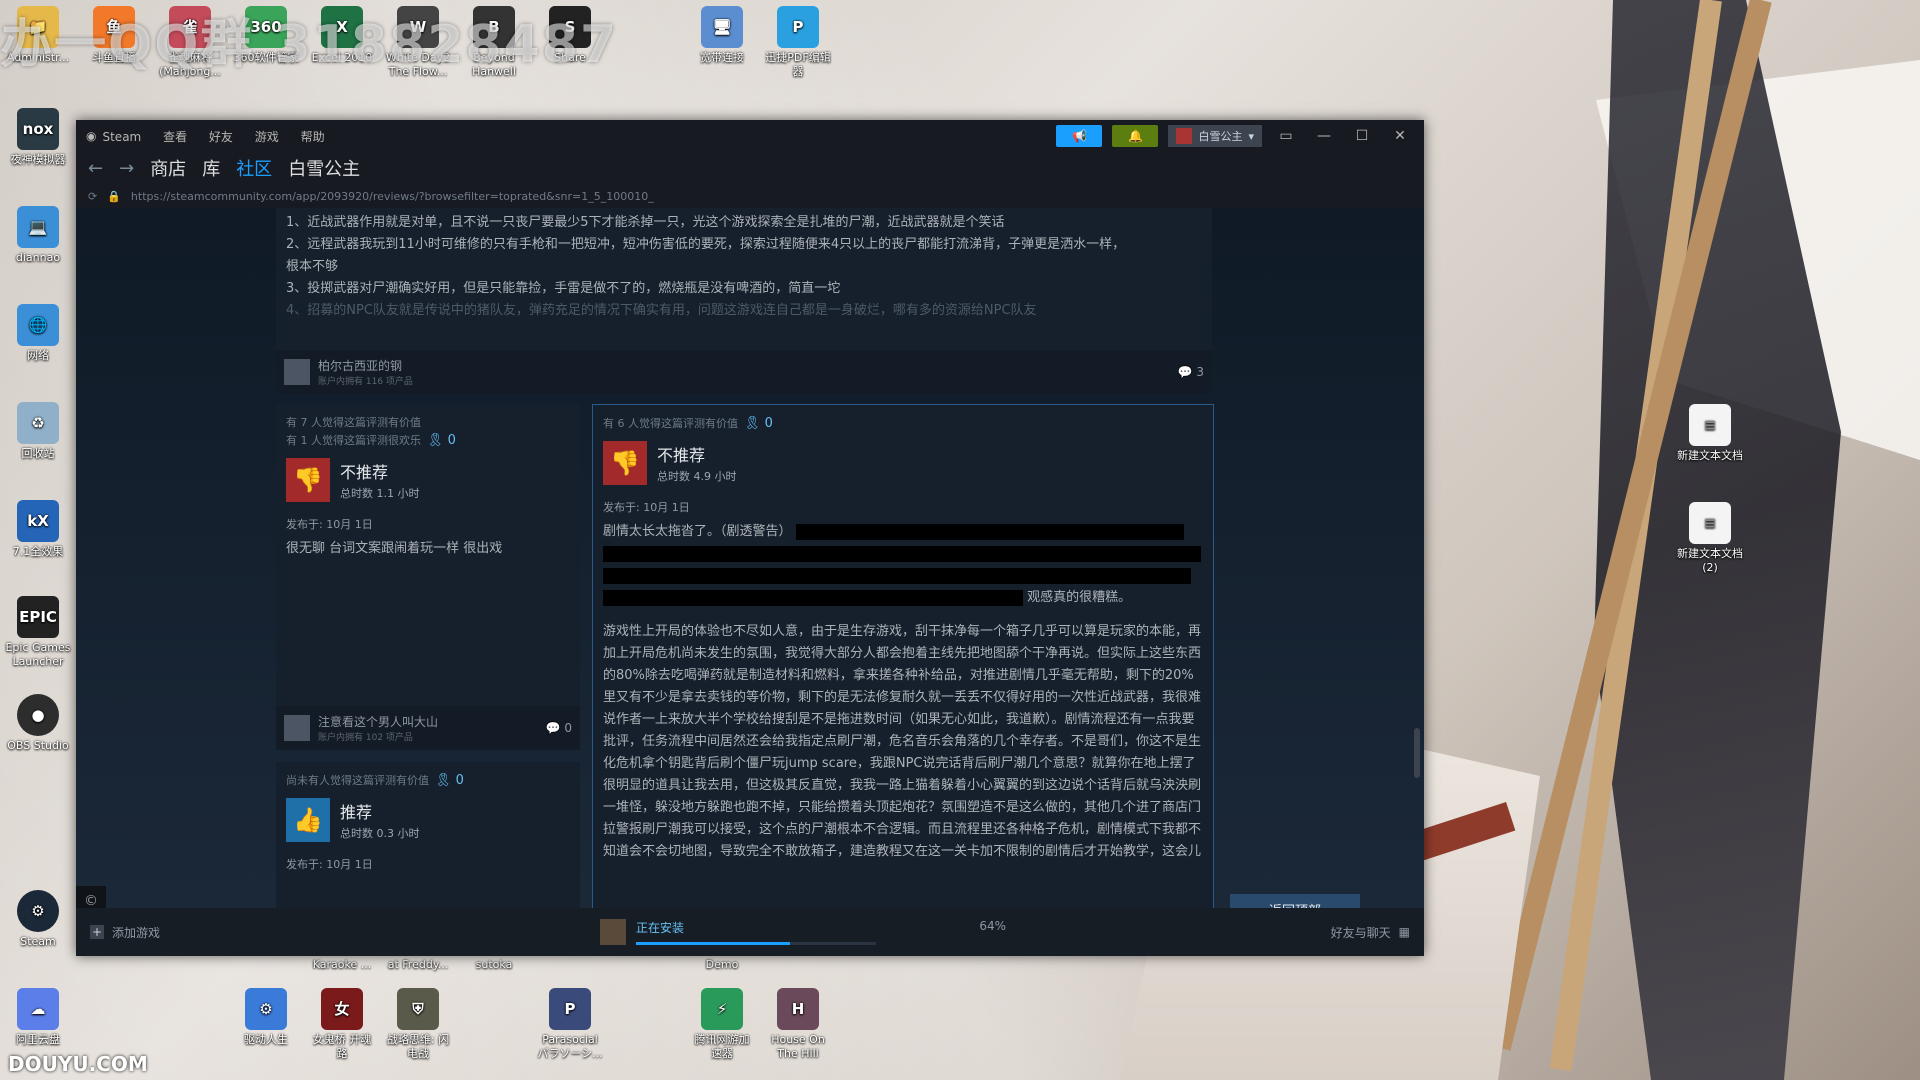  I want to click on desktop-icon-girl: 女女鬼桥 开魂 路, so click(342, 1024).